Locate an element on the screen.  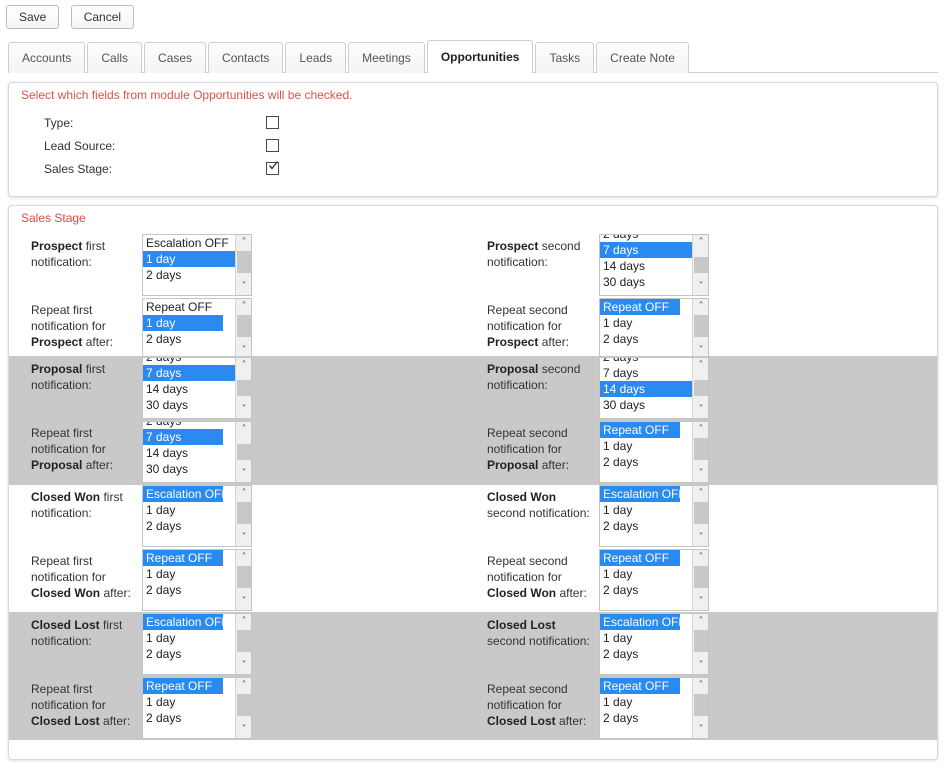
tab-accounts: Accounts is located at coordinates (47, 57).